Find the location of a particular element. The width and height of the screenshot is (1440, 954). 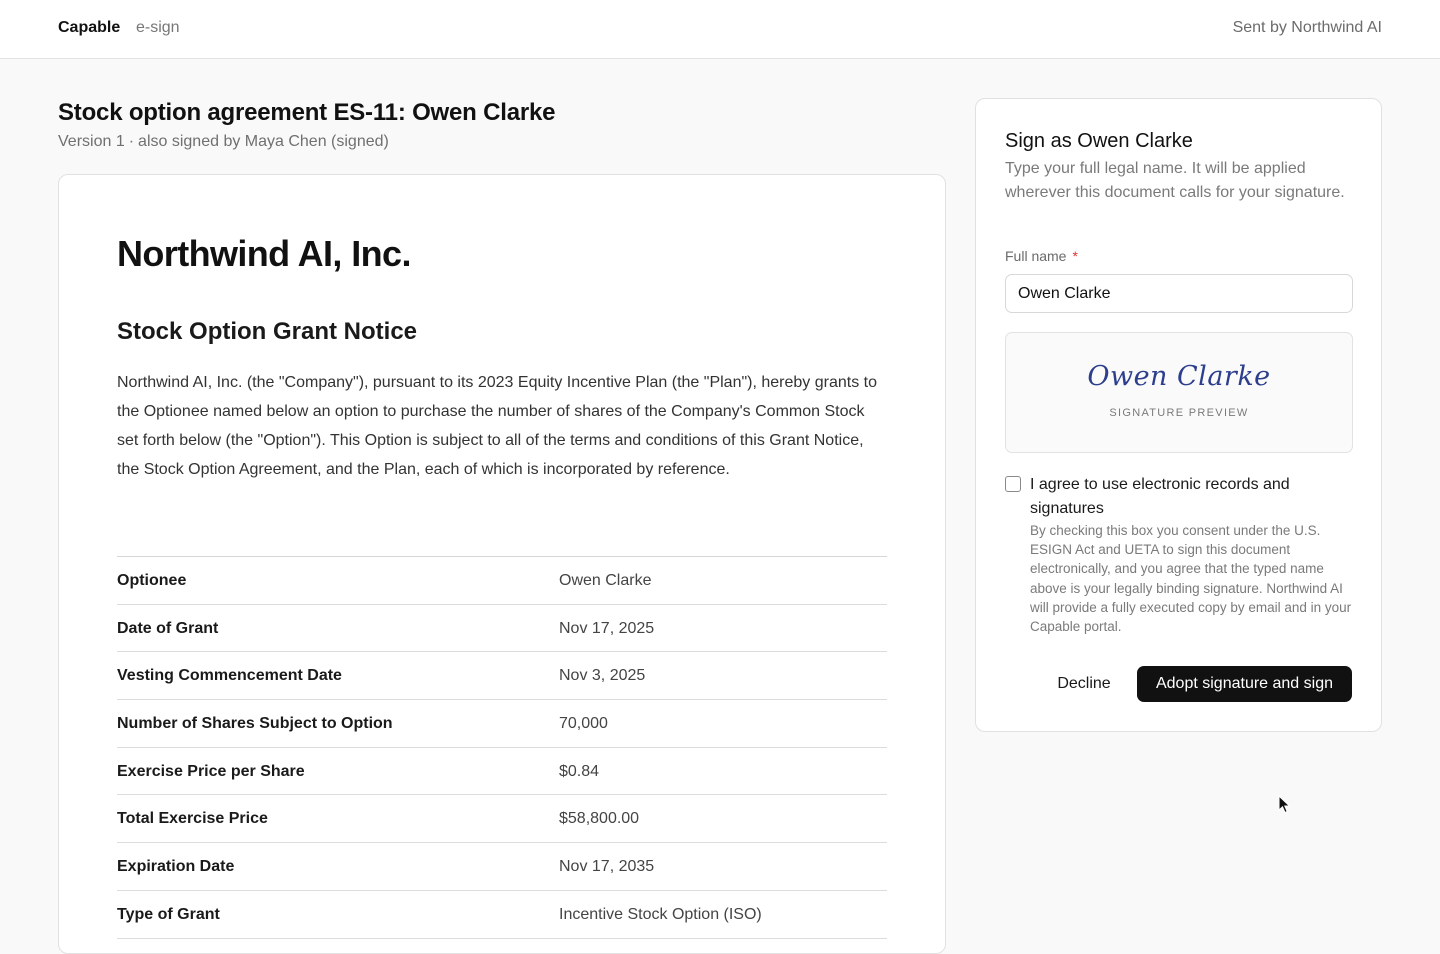

table-row: Expiration Date Nov 17, 2035 is located at coordinates (502, 867).